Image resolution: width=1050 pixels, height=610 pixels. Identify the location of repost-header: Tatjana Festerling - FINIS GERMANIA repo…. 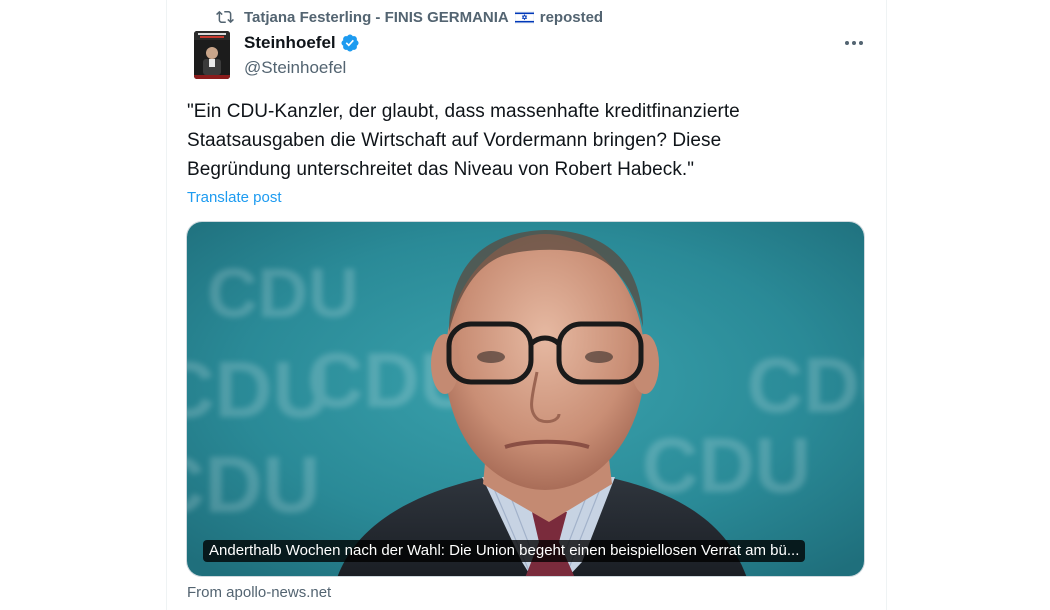
(409, 17).